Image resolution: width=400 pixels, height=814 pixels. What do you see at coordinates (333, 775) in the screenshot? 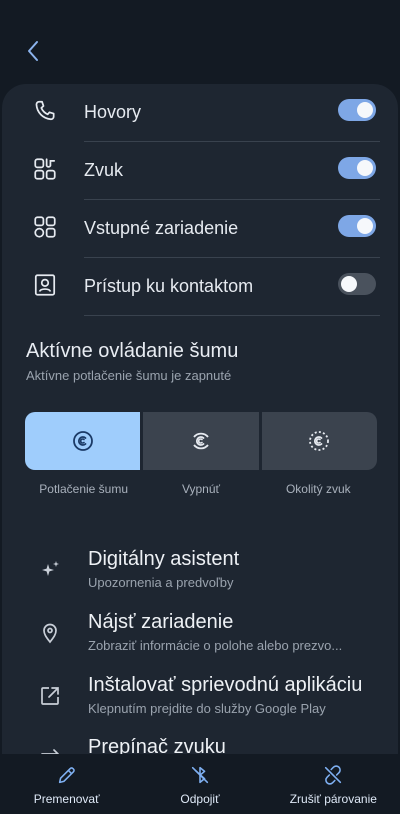
I see `unlink-icon` at bounding box center [333, 775].